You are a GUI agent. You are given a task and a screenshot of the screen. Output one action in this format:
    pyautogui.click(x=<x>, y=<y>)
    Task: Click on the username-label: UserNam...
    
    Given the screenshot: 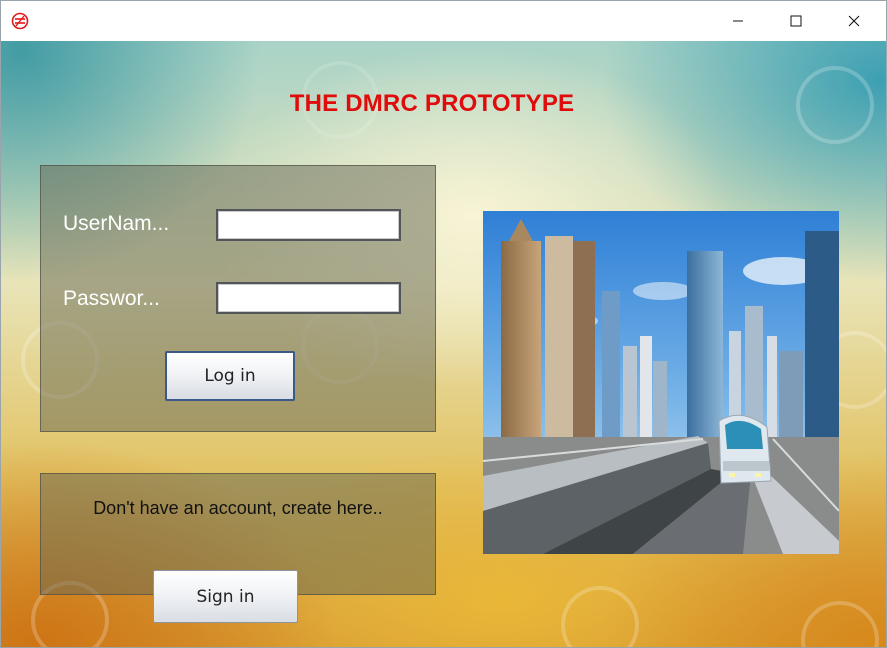 What is the action you would take?
    pyautogui.click(x=116, y=223)
    